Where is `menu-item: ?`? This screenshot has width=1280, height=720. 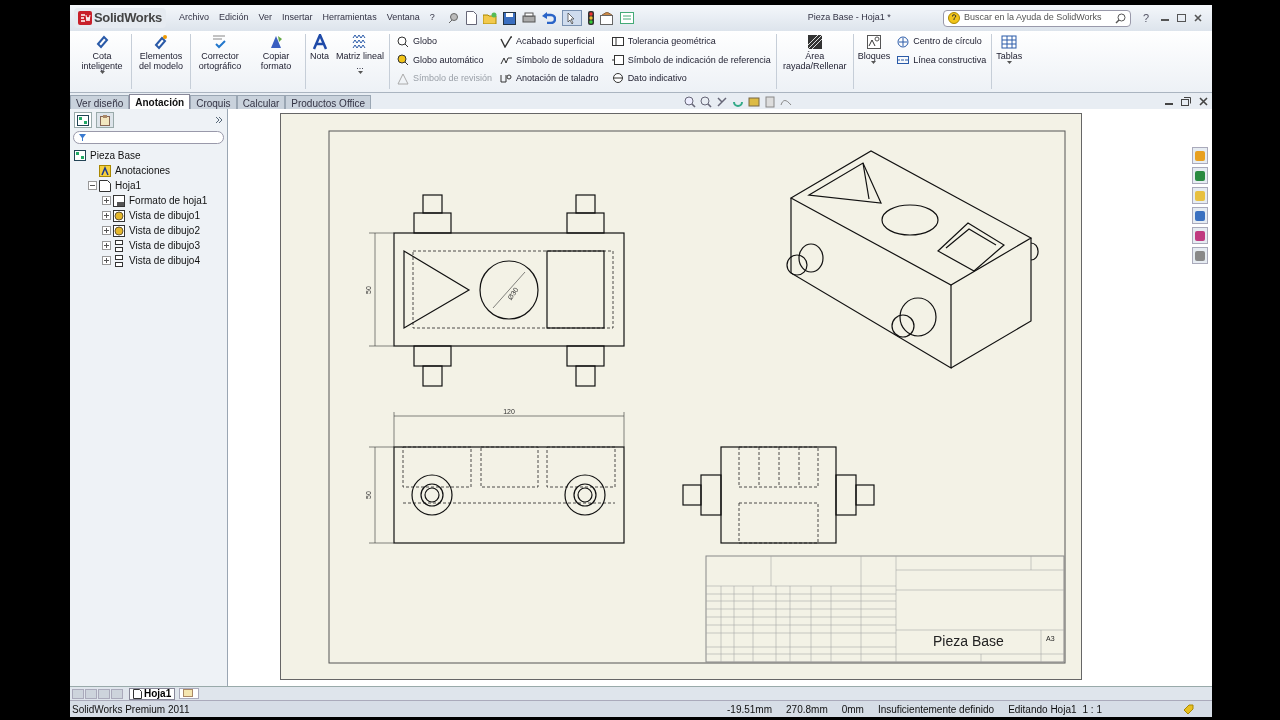
menu-item: ? is located at coordinates (432, 18).